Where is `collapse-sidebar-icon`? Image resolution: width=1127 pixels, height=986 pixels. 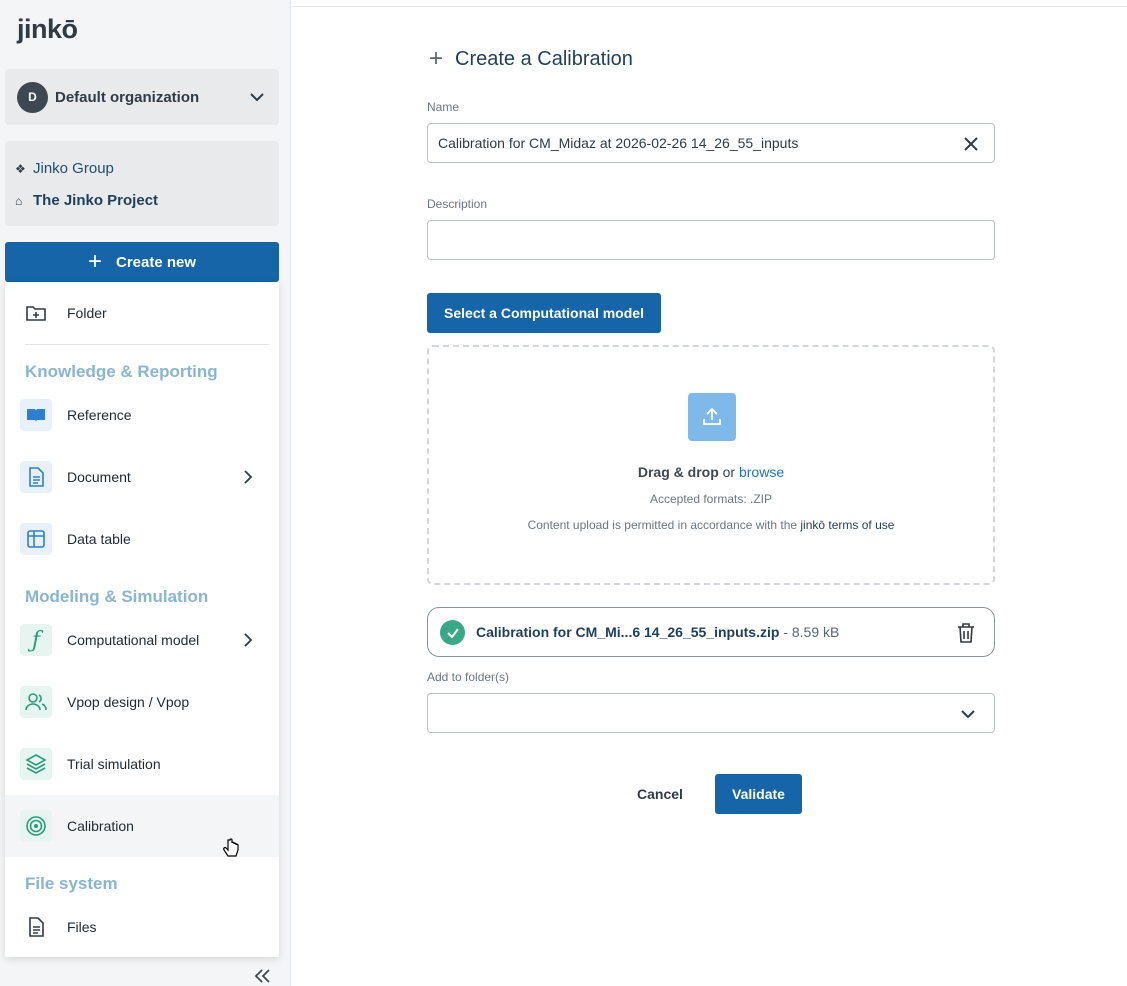
collapse-sidebar-icon is located at coordinates (263, 976).